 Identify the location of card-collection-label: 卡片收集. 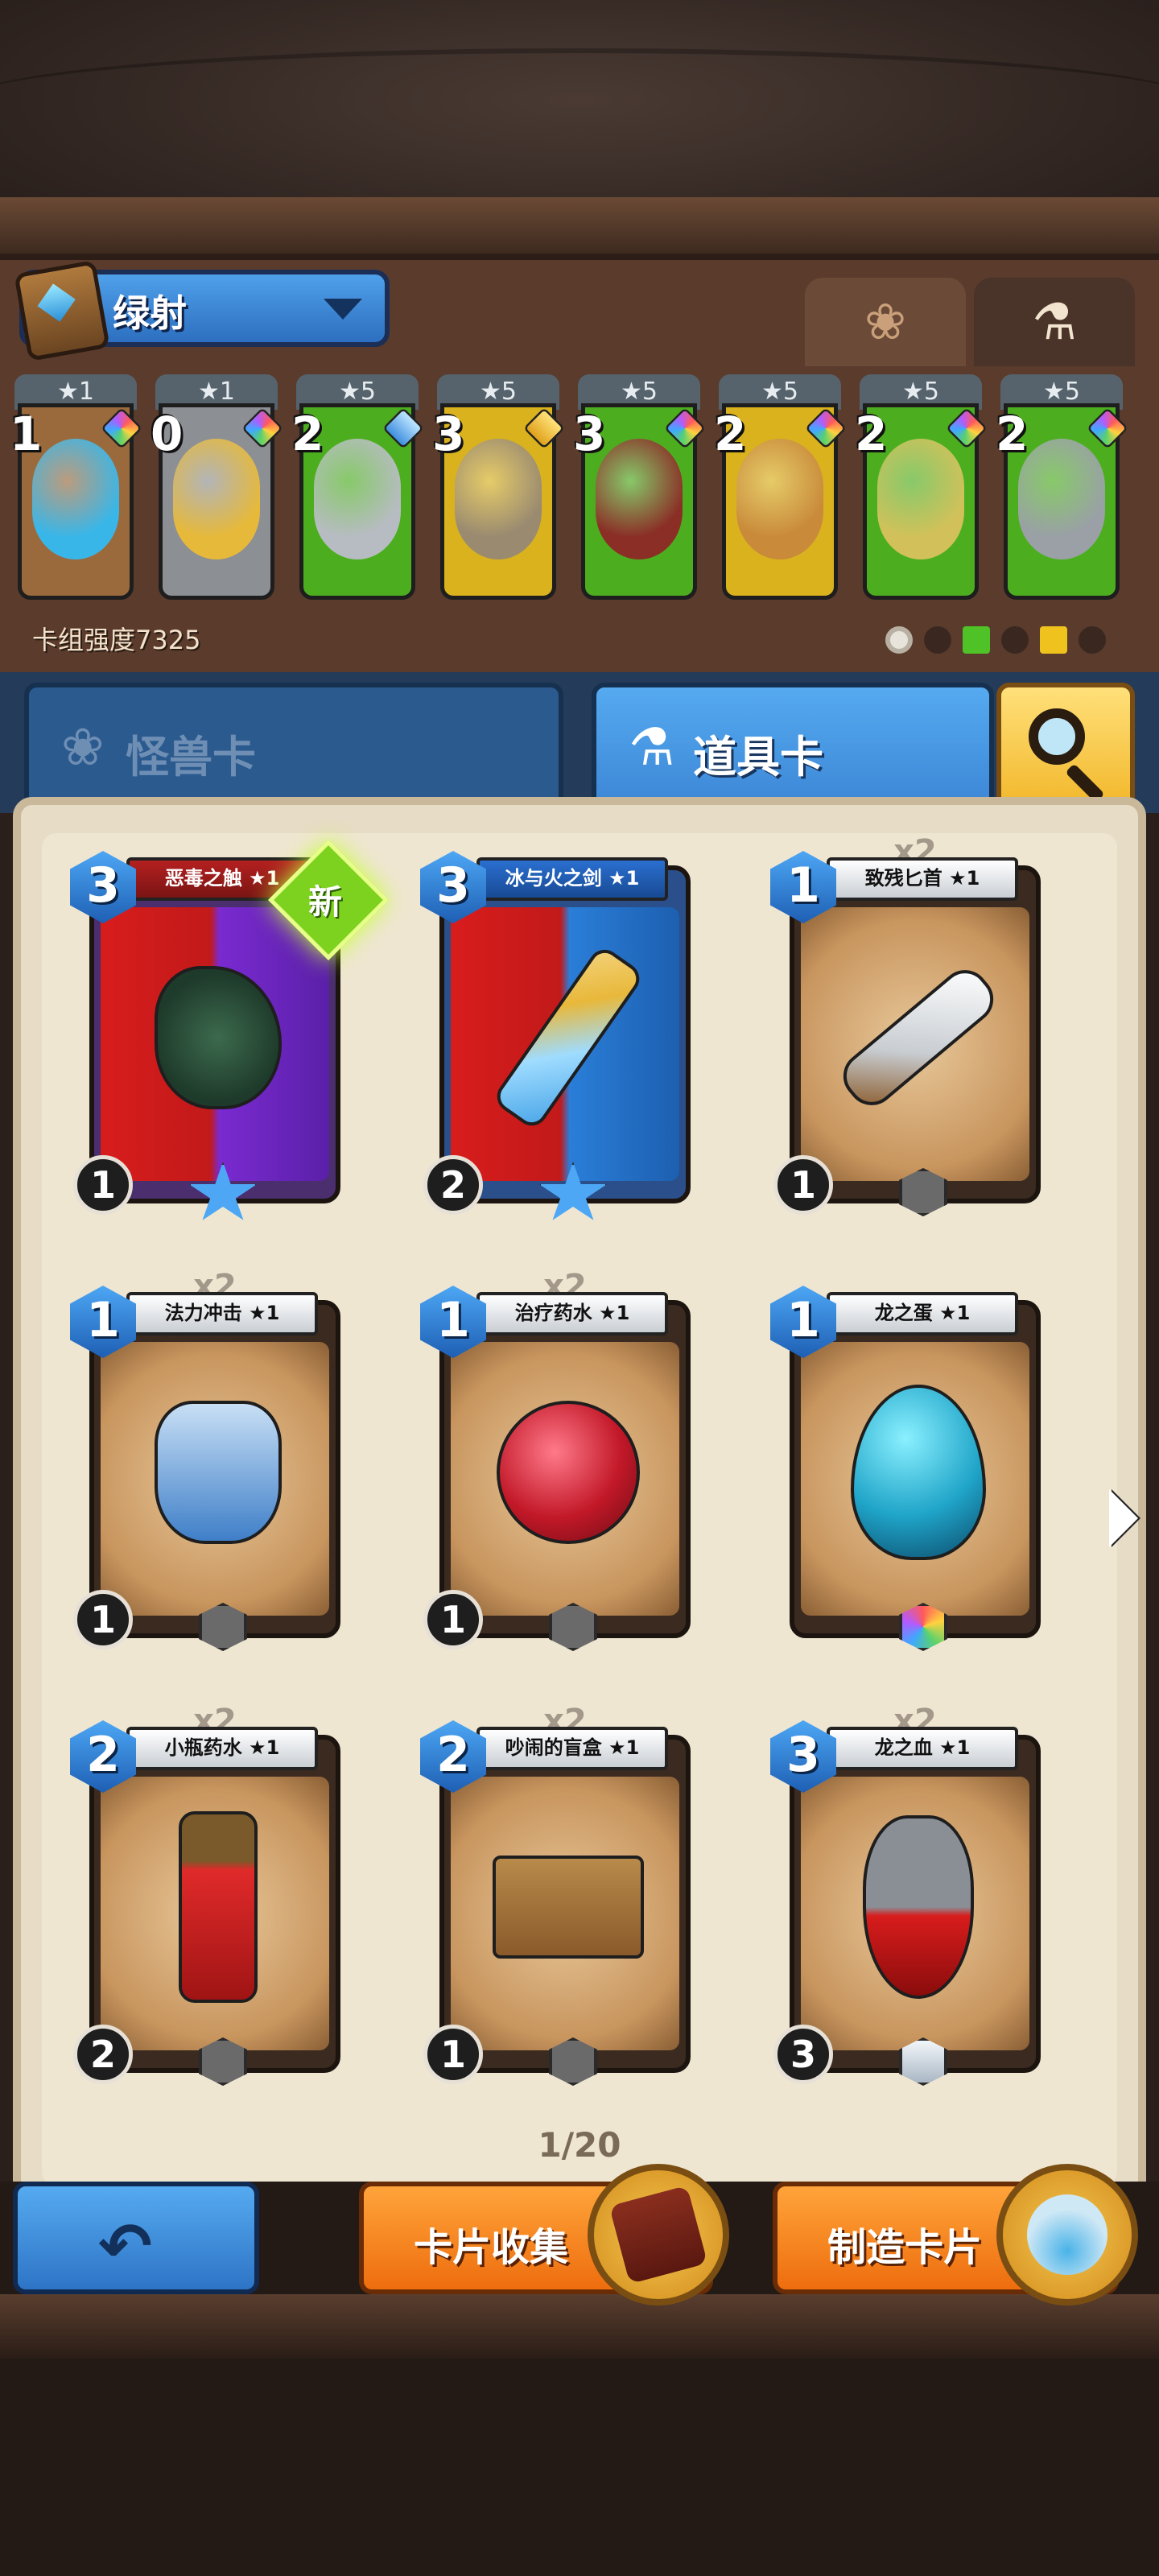
(491, 2247).